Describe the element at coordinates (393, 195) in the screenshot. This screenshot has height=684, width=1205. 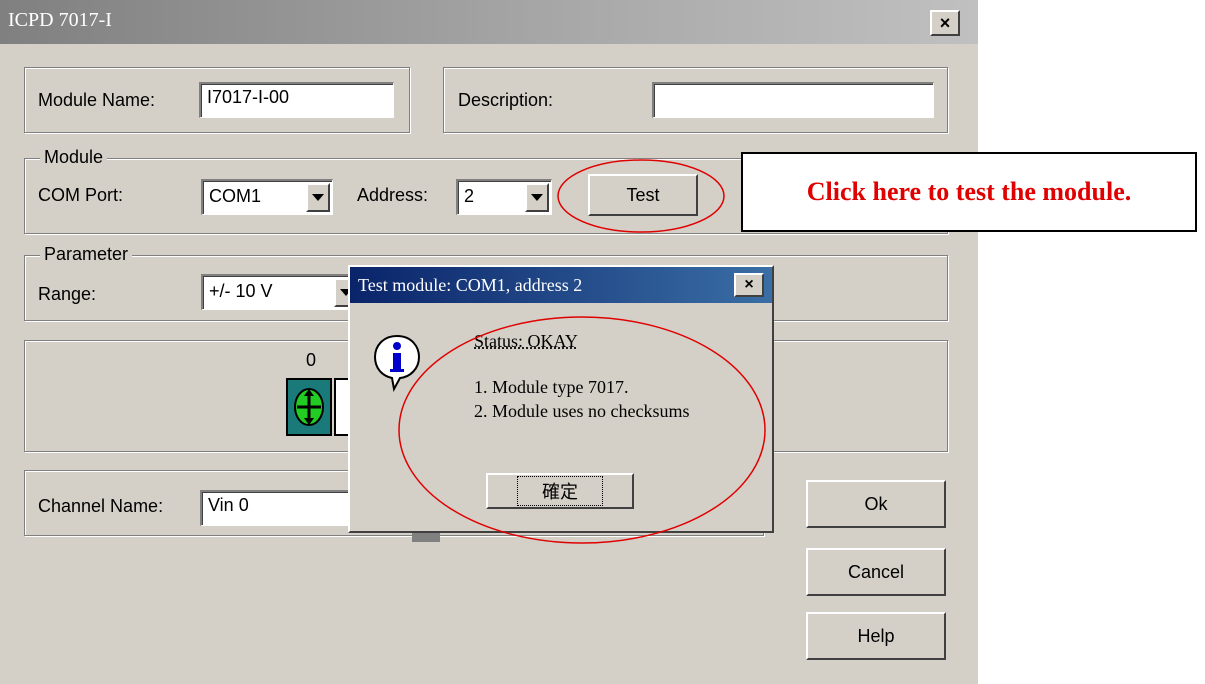
I see `address-label: Address:` at that location.